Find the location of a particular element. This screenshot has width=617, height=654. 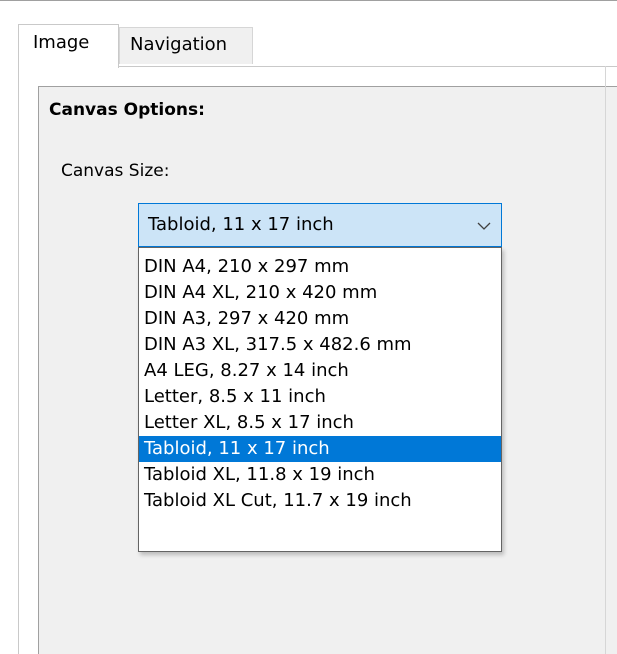

canvas-size-selected-value: Tabloid, 11 x 17 inch is located at coordinates (241, 224).